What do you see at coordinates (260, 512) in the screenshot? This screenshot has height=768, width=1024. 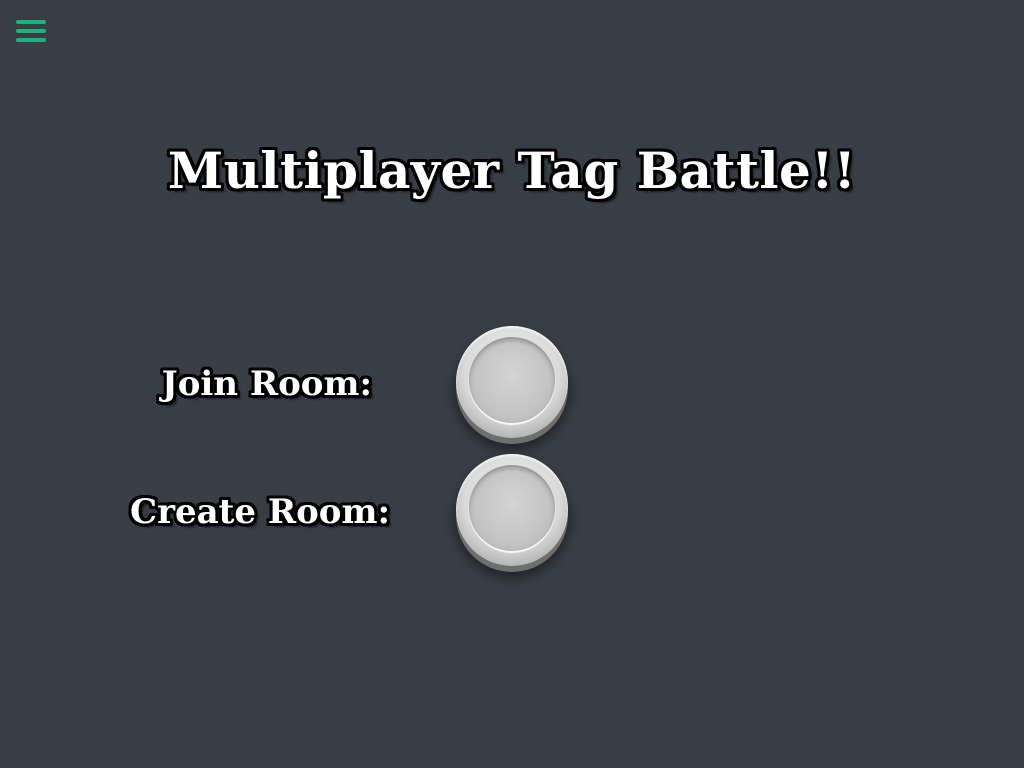 I see `create-room-label: Create Room:` at bounding box center [260, 512].